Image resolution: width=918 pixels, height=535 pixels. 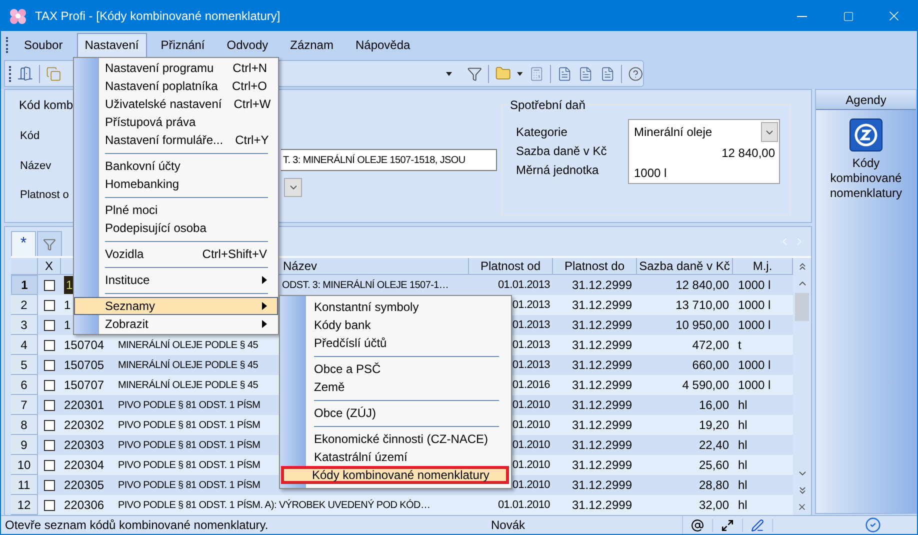 What do you see at coordinates (43, 44) in the screenshot?
I see `menu-bar-item: Soubor` at bounding box center [43, 44].